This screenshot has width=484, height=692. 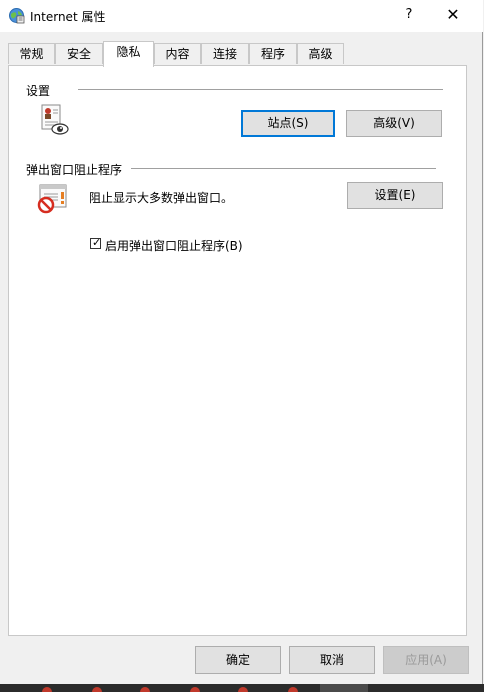 I want to click on enable-popup-blocker-checkbox: ✓, so click(x=96, y=242).